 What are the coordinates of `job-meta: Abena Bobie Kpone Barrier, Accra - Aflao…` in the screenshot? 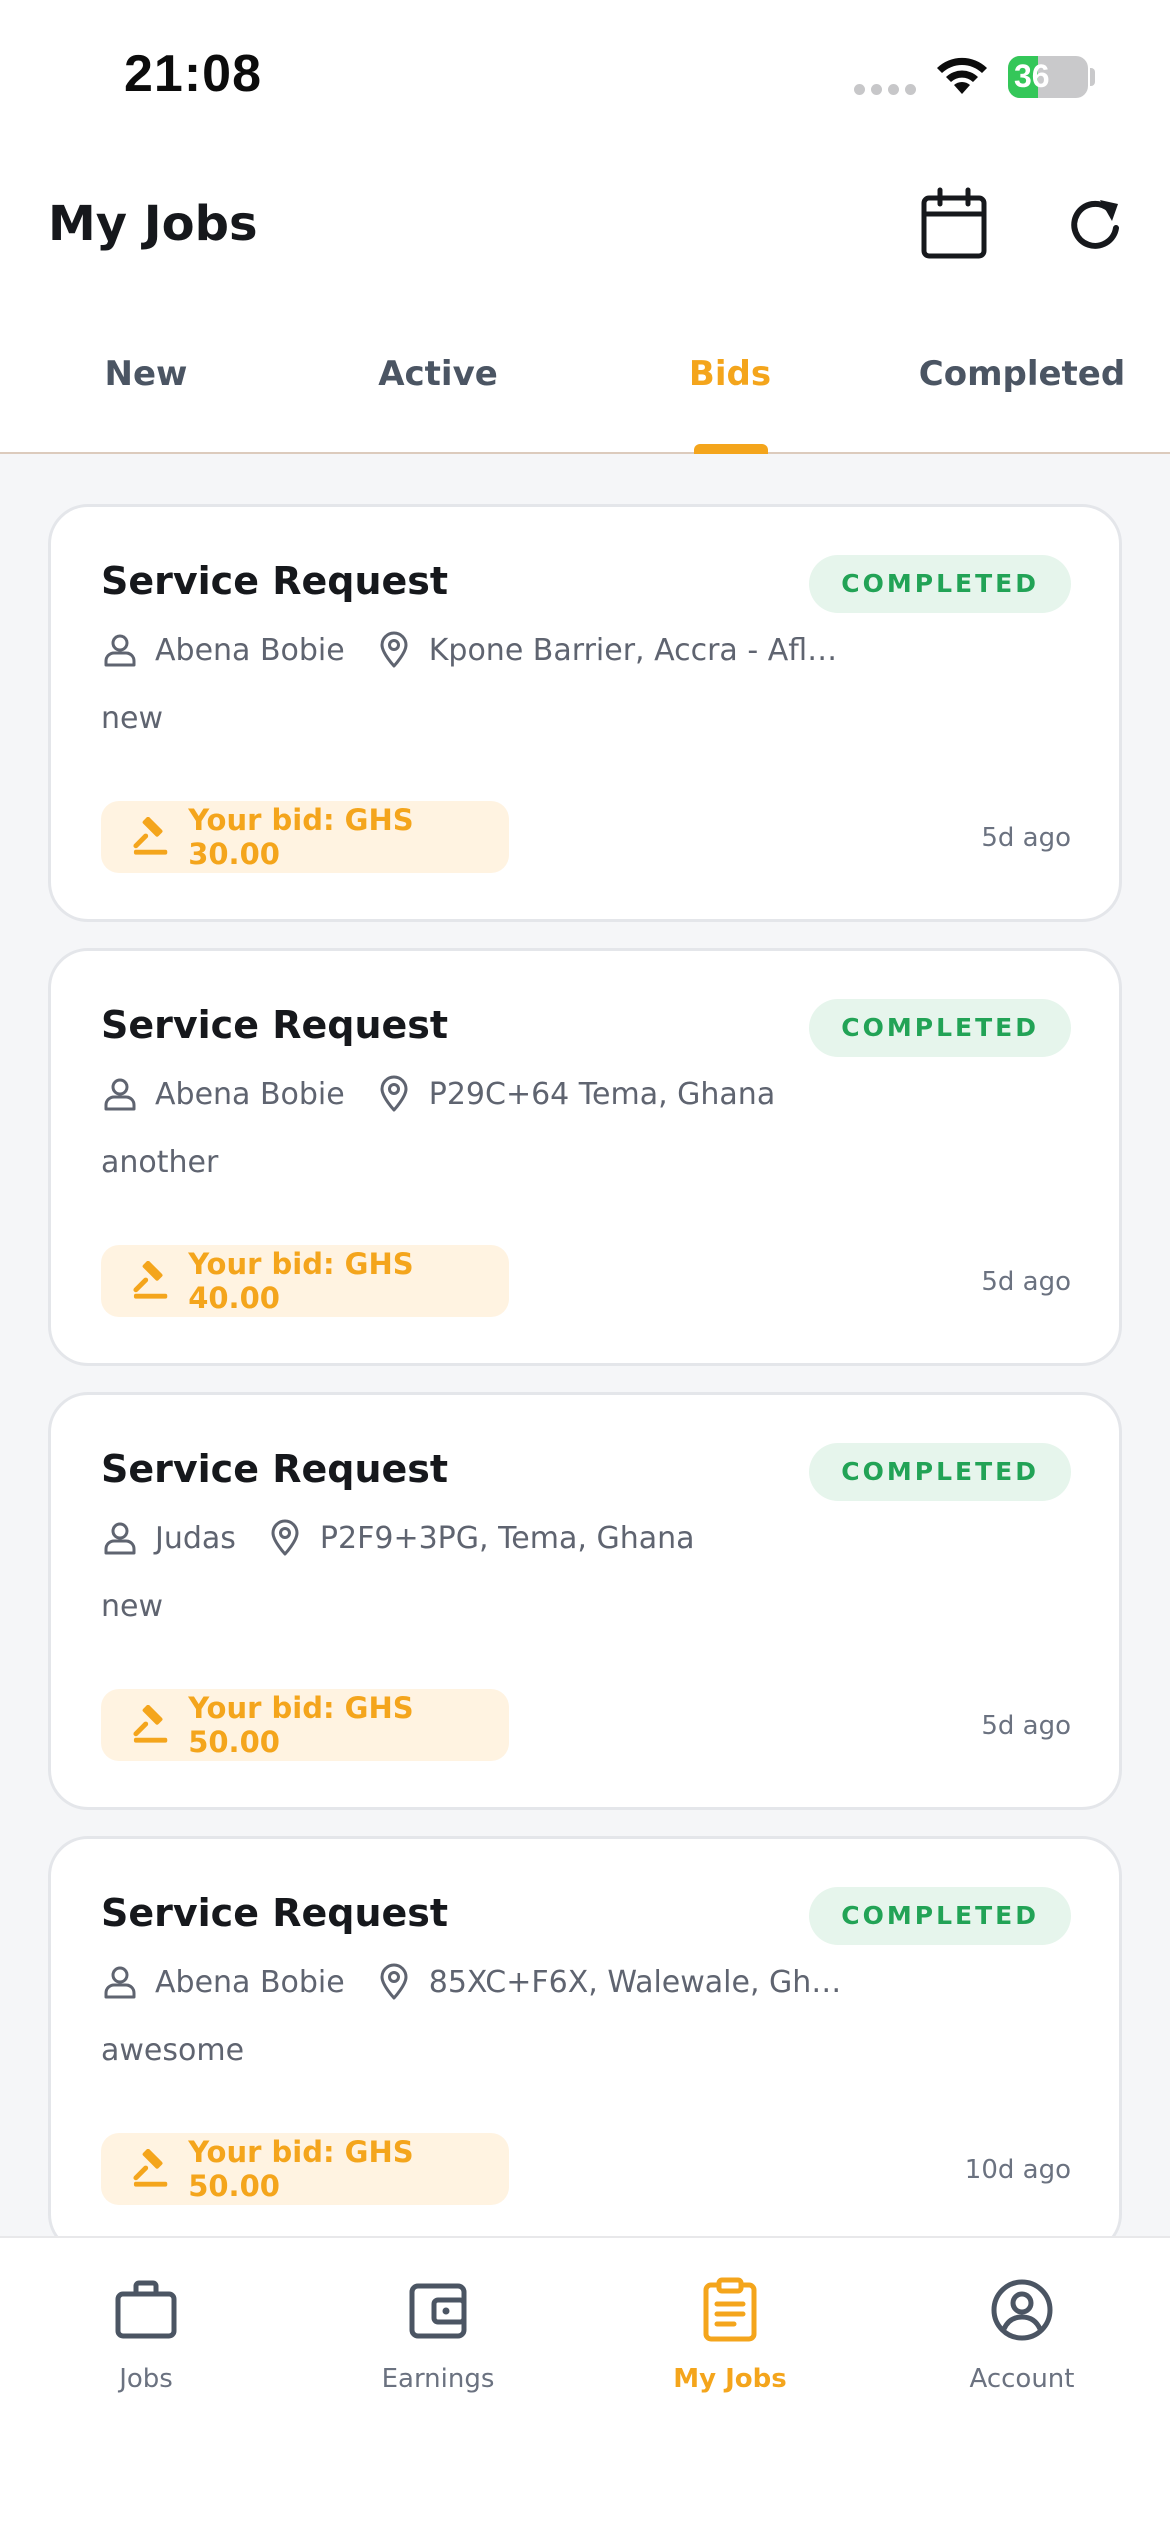 It's located at (475, 650).